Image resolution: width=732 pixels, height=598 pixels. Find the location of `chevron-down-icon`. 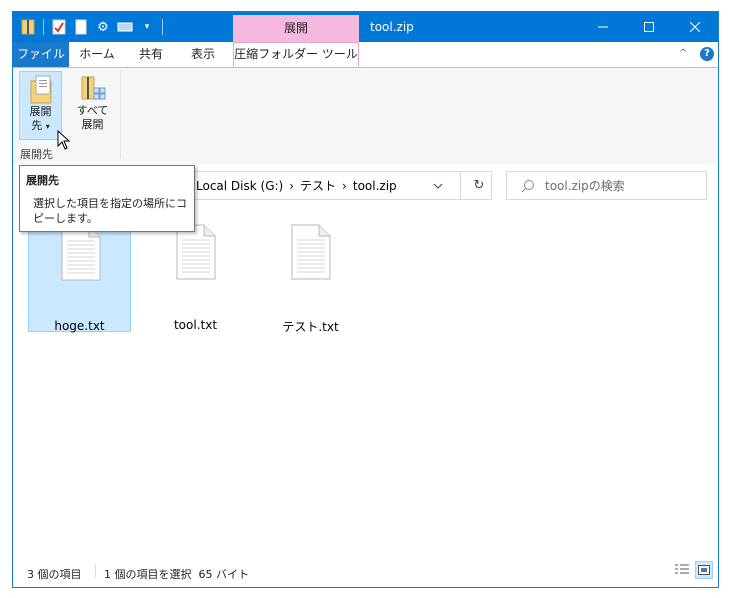

chevron-down-icon is located at coordinates (438, 186).